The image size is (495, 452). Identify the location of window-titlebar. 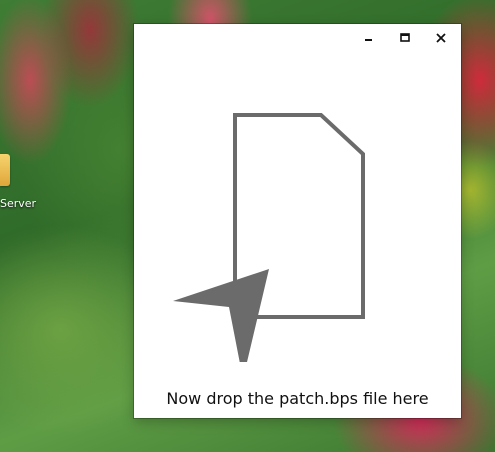
(297, 38).